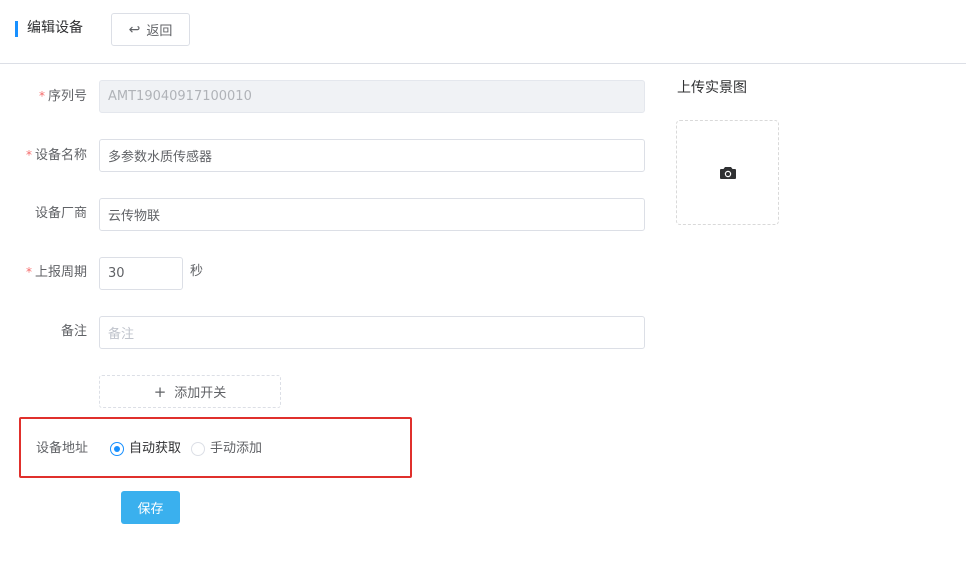 Image resolution: width=966 pixels, height=583 pixels. Describe the element at coordinates (198, 449) in the screenshot. I see `radio-unchecked-icon` at that location.